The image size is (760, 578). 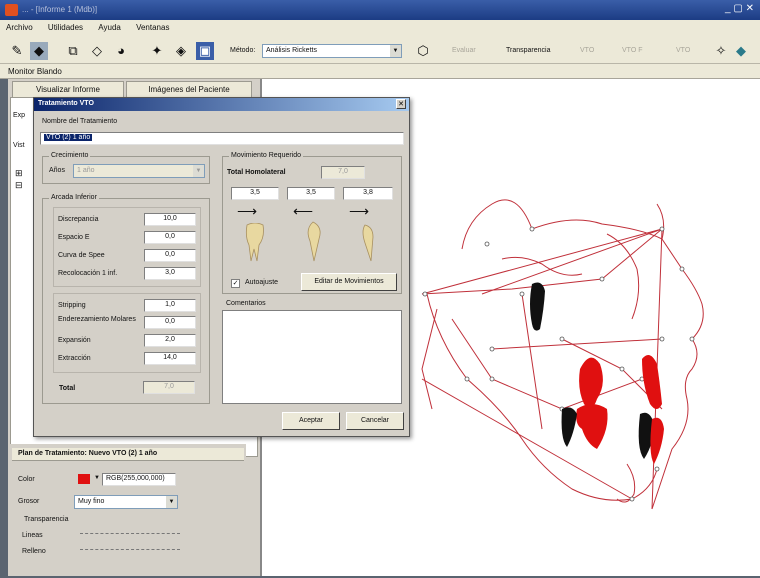 What do you see at coordinates (121, 51) in the screenshot?
I see `palette-icon: ◕` at bounding box center [121, 51].